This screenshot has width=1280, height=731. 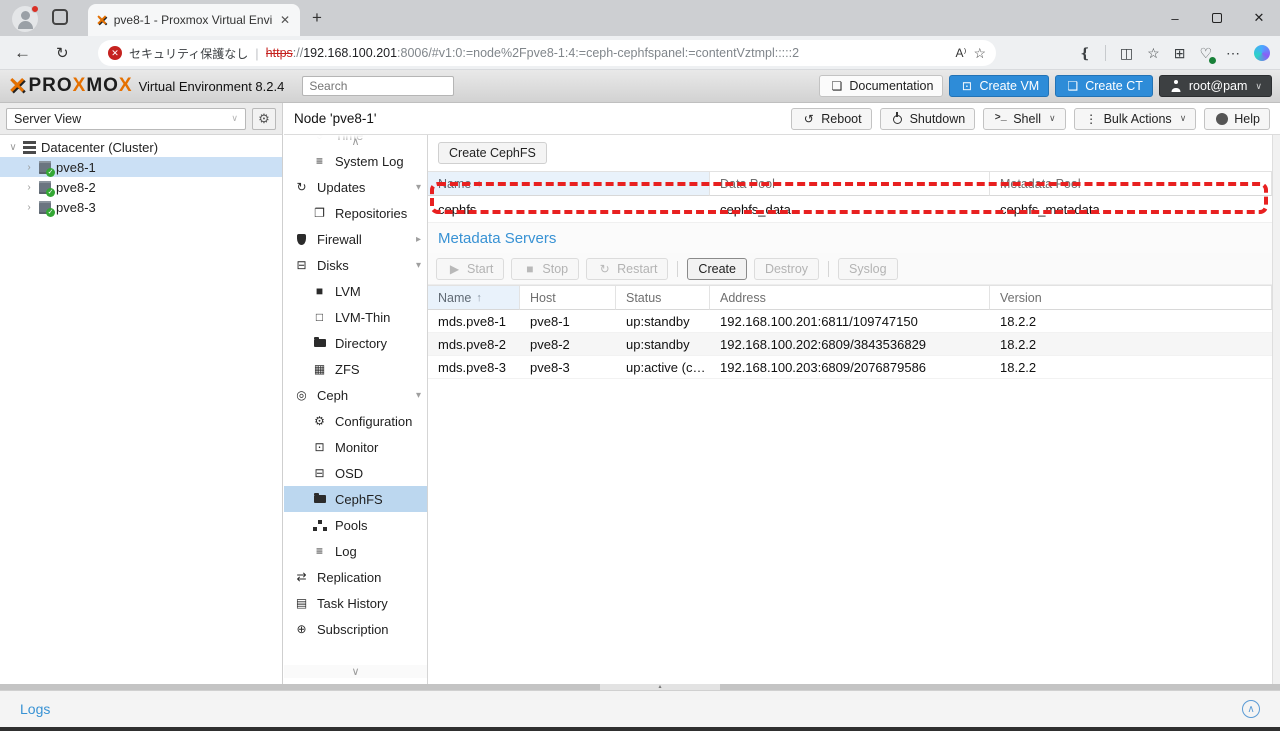 What do you see at coordinates (22, 53) in the screenshot?
I see `back-icon: ←` at bounding box center [22, 53].